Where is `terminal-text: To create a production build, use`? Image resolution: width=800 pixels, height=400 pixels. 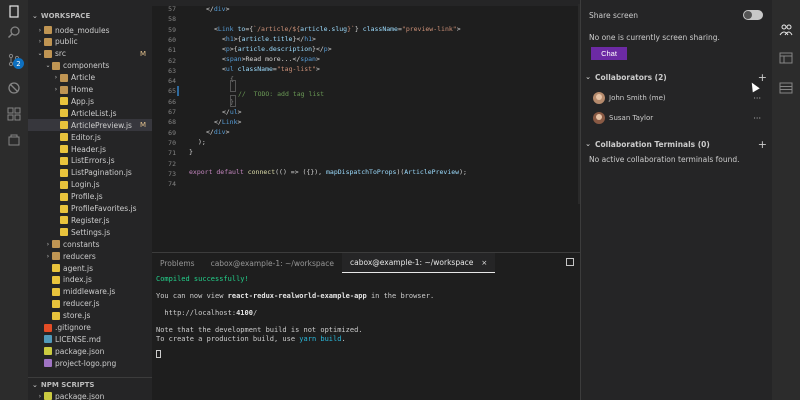 terminal-text: To create a production build, use is located at coordinates (228, 339).